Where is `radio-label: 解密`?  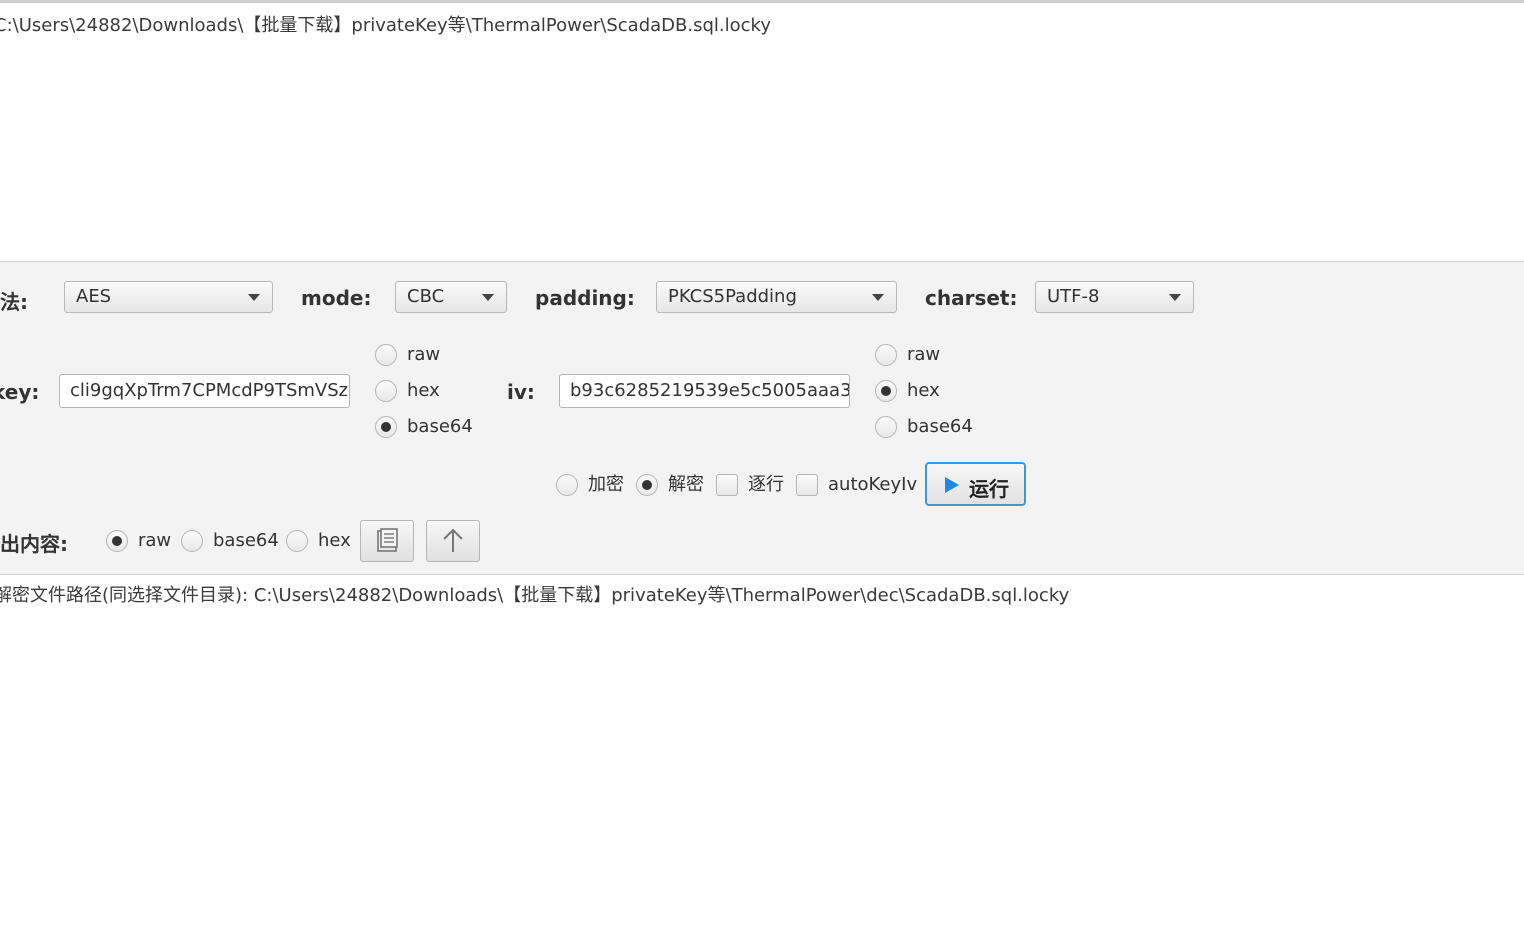
radio-label: 解密 is located at coordinates (686, 484).